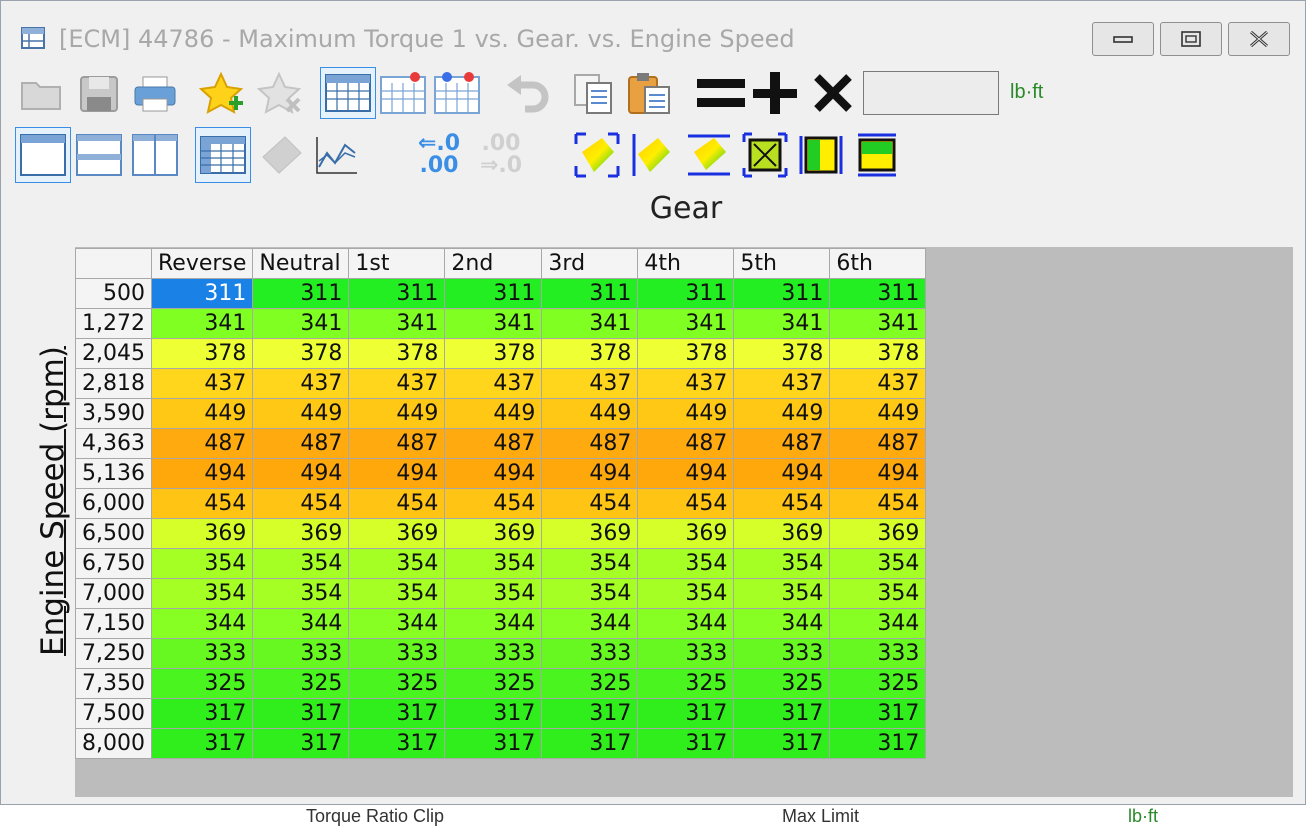 The image size is (1314, 827). Describe the element at coordinates (348, 93) in the screenshot. I see `table-view-button` at that location.